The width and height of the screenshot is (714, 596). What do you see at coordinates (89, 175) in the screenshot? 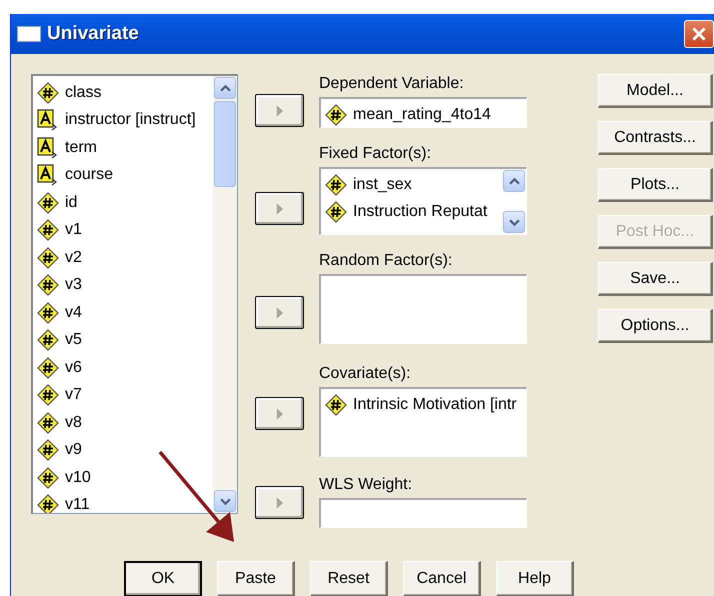
I see `variable-name: course` at bounding box center [89, 175].